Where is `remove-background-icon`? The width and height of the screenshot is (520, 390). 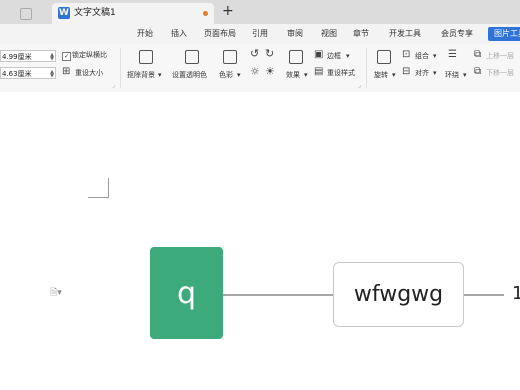
remove-background-icon is located at coordinates (146, 57).